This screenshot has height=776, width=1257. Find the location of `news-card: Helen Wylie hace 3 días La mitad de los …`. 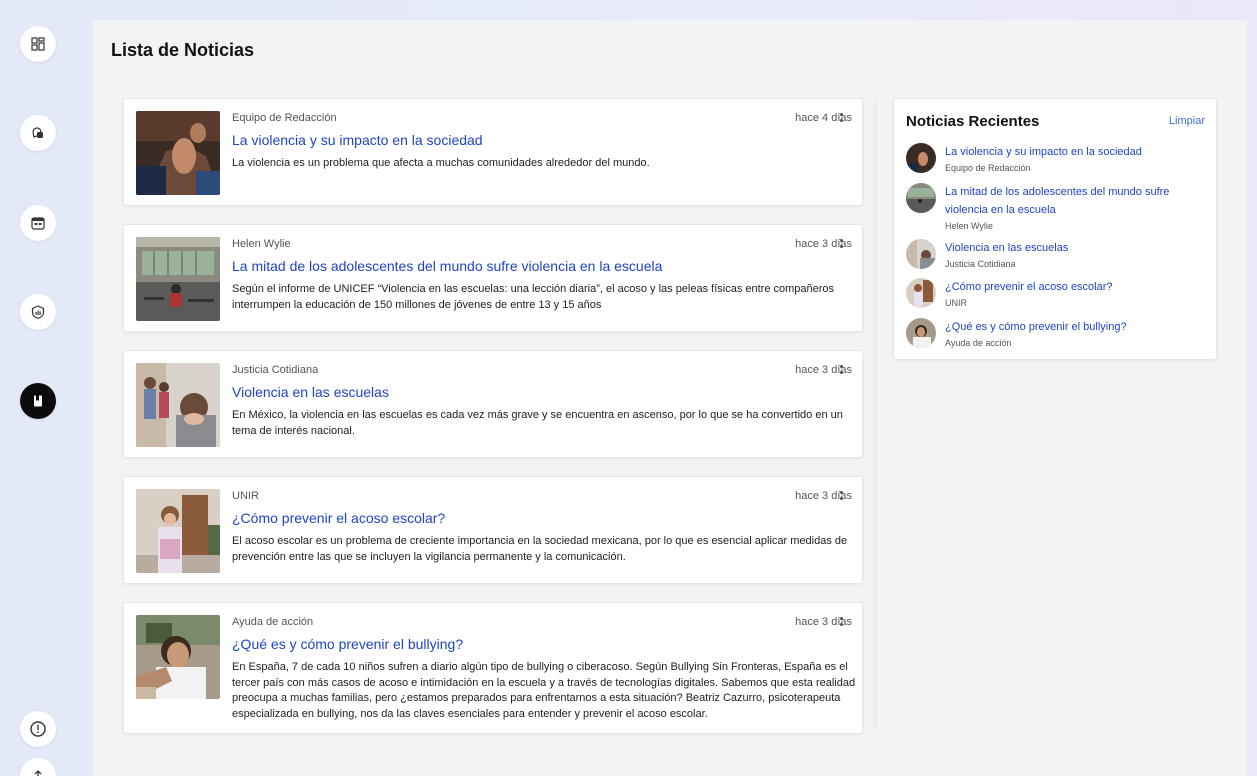

news-card: Helen Wylie hace 3 días La mitad de los … is located at coordinates (493, 278).